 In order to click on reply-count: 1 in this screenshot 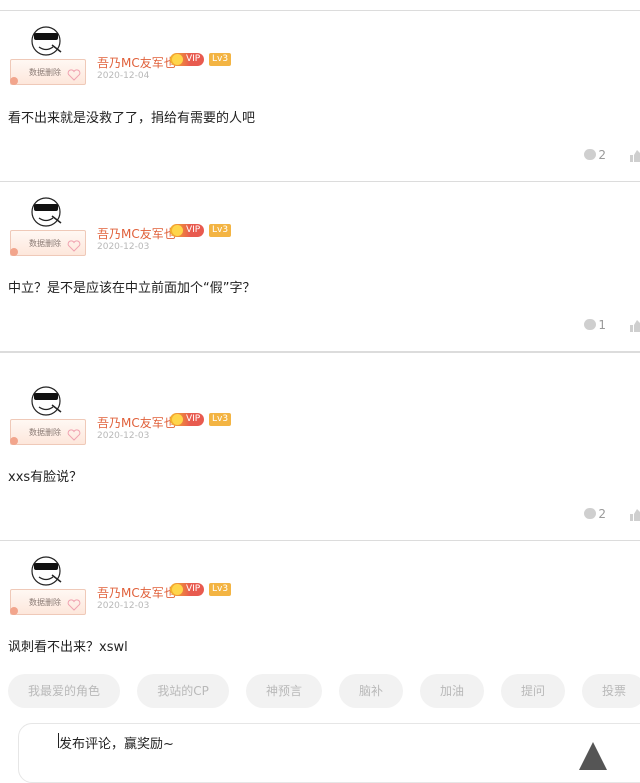, I will do `click(595, 325)`.